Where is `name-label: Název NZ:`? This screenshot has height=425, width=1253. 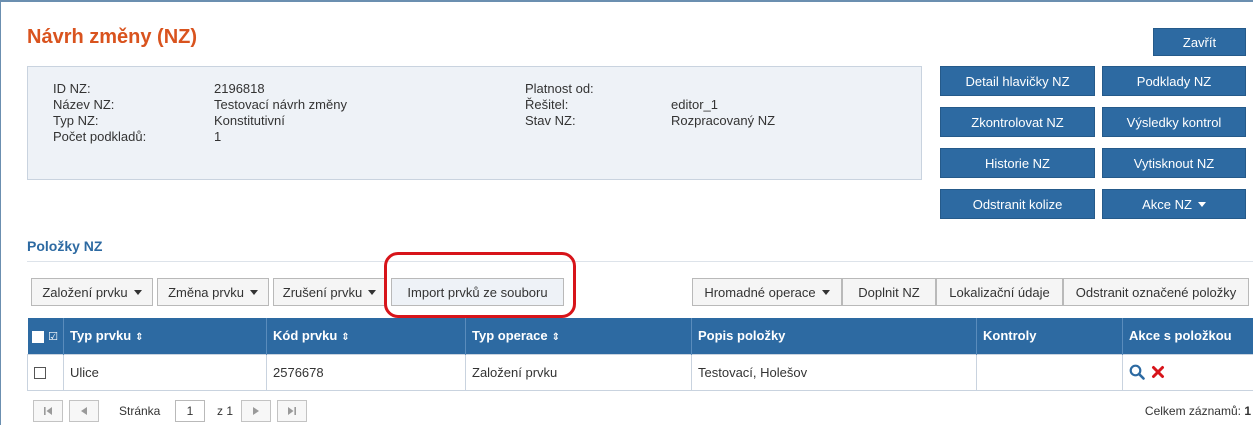 name-label: Název NZ: is located at coordinates (84, 104).